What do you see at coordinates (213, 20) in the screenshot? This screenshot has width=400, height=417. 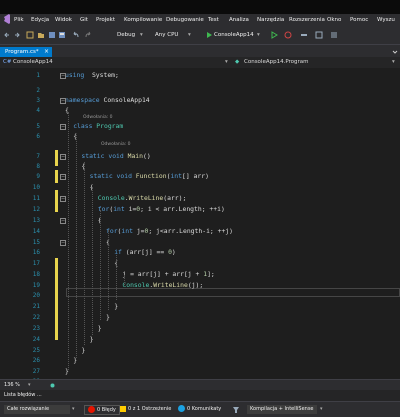 I see `menu-item-8: Test` at bounding box center [213, 20].